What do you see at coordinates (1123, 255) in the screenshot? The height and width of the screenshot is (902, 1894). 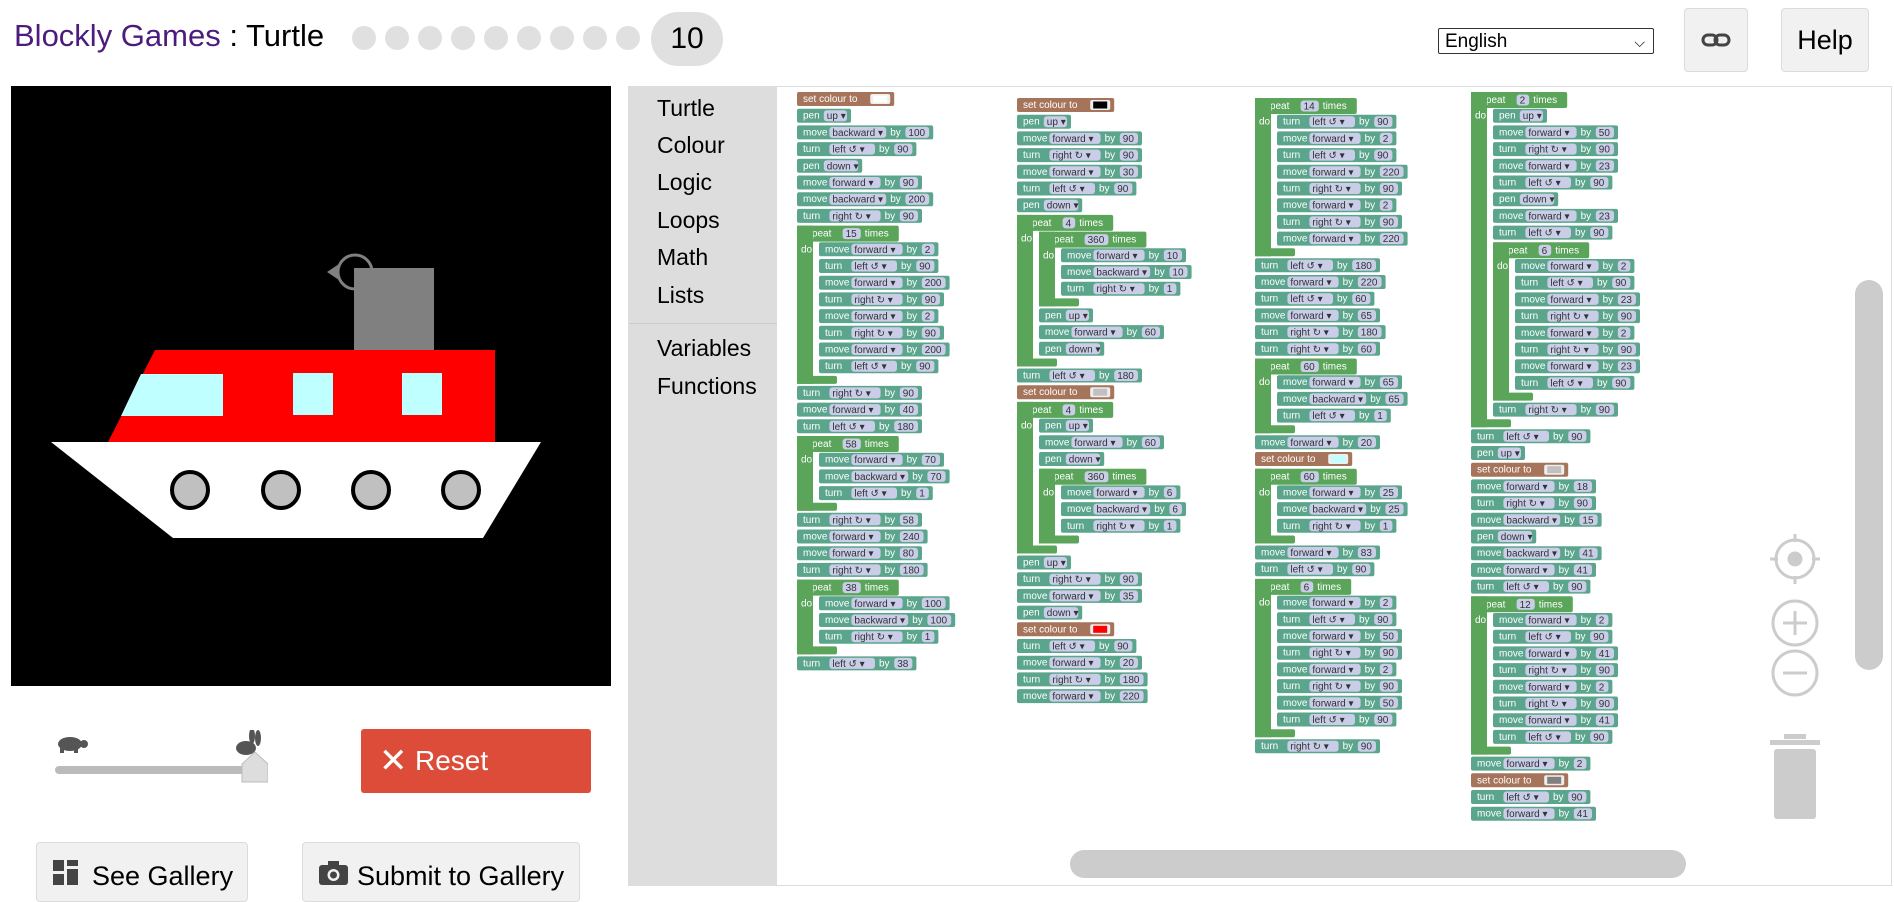 I see `move-block: move forward ▾ by 10` at bounding box center [1123, 255].